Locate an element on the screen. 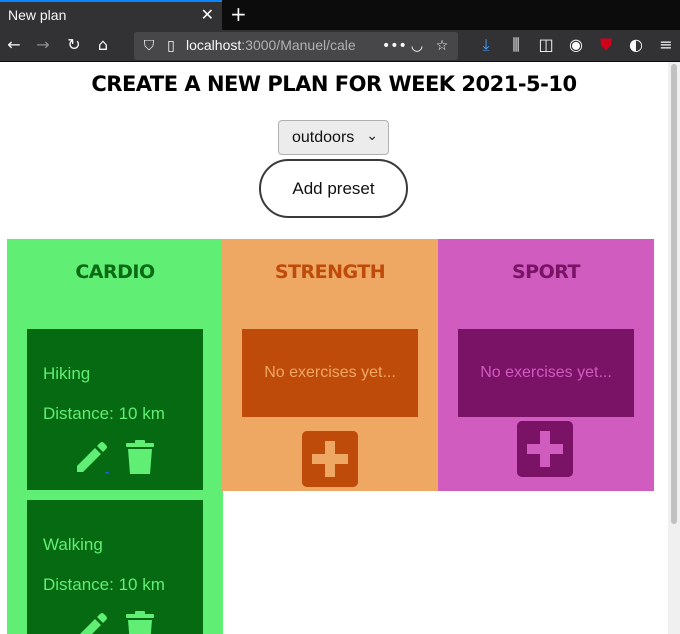  sidebar-icon: ◫ is located at coordinates (546, 45).